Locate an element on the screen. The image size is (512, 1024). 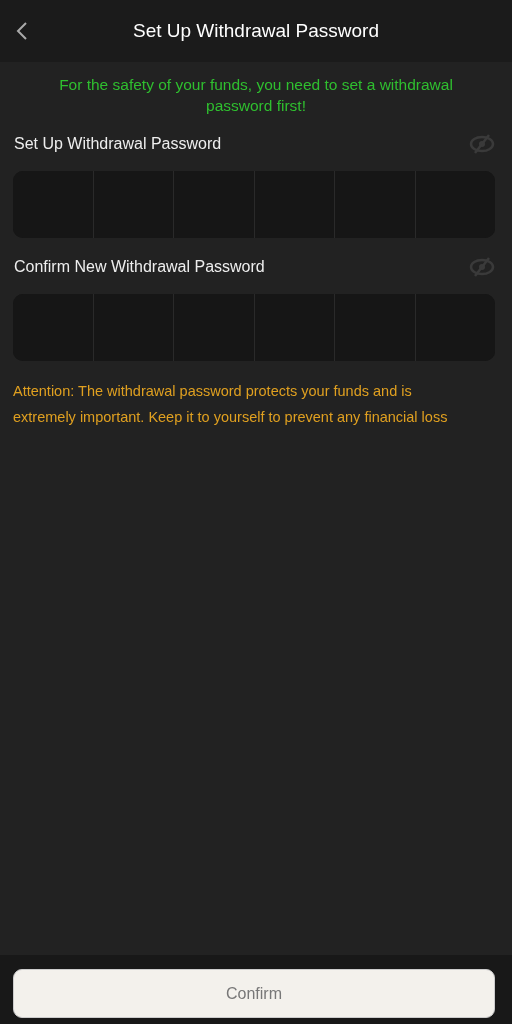
back-icon is located at coordinates (22, 31).